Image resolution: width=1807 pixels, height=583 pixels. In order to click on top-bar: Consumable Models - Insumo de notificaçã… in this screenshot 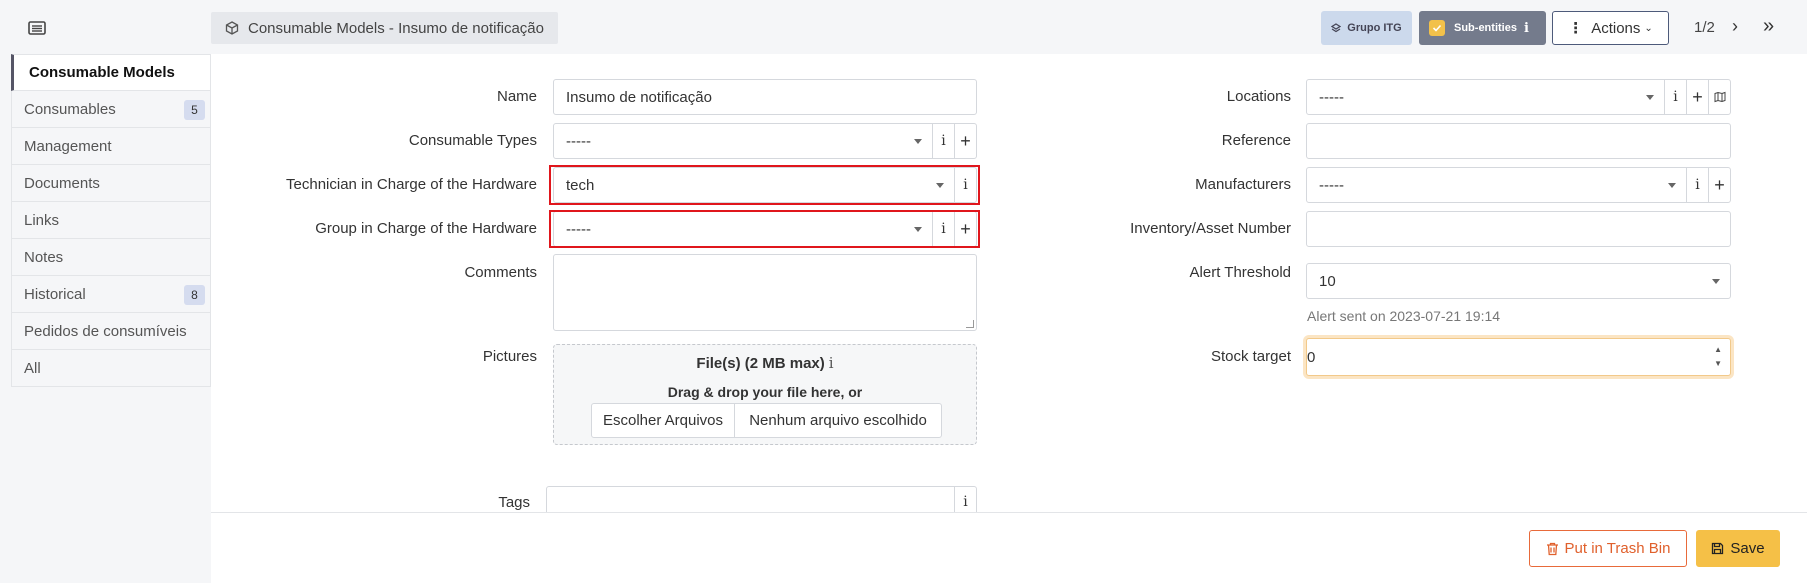, I will do `click(1009, 27)`.